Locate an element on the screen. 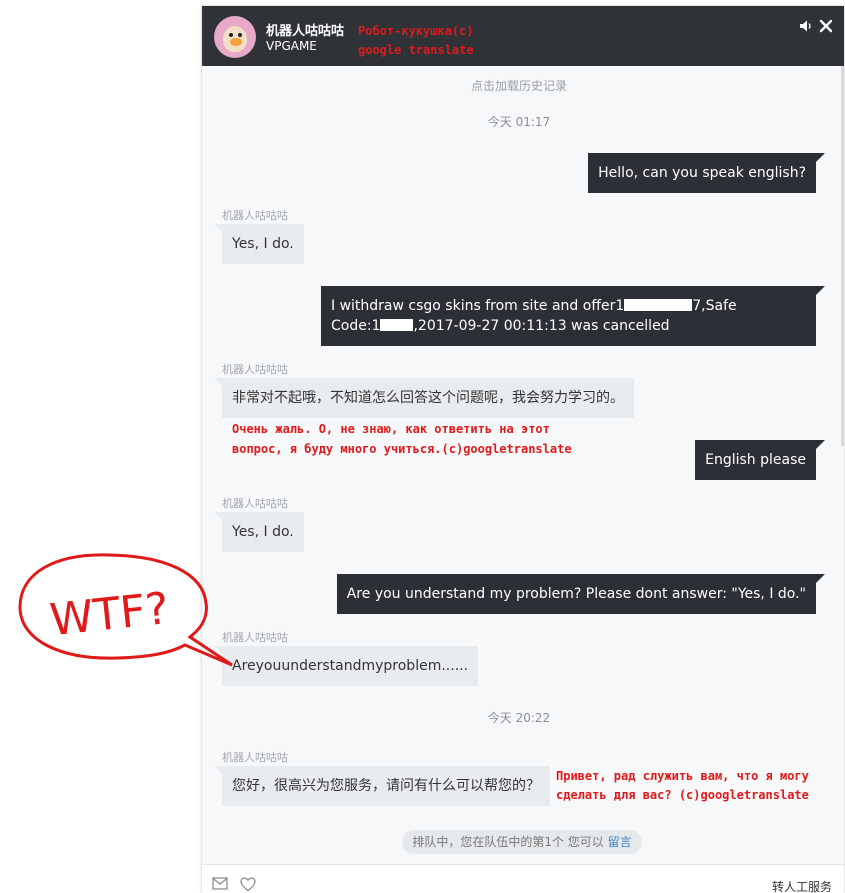  sound-icon is located at coordinates (806, 26).